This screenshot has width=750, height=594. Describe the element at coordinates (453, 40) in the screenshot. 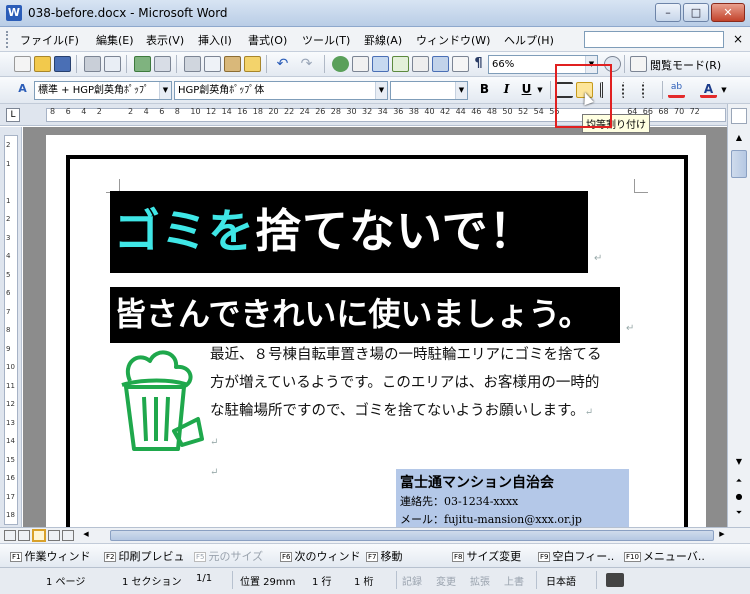

I see `menu-window: ウィンドウ(W)` at that location.